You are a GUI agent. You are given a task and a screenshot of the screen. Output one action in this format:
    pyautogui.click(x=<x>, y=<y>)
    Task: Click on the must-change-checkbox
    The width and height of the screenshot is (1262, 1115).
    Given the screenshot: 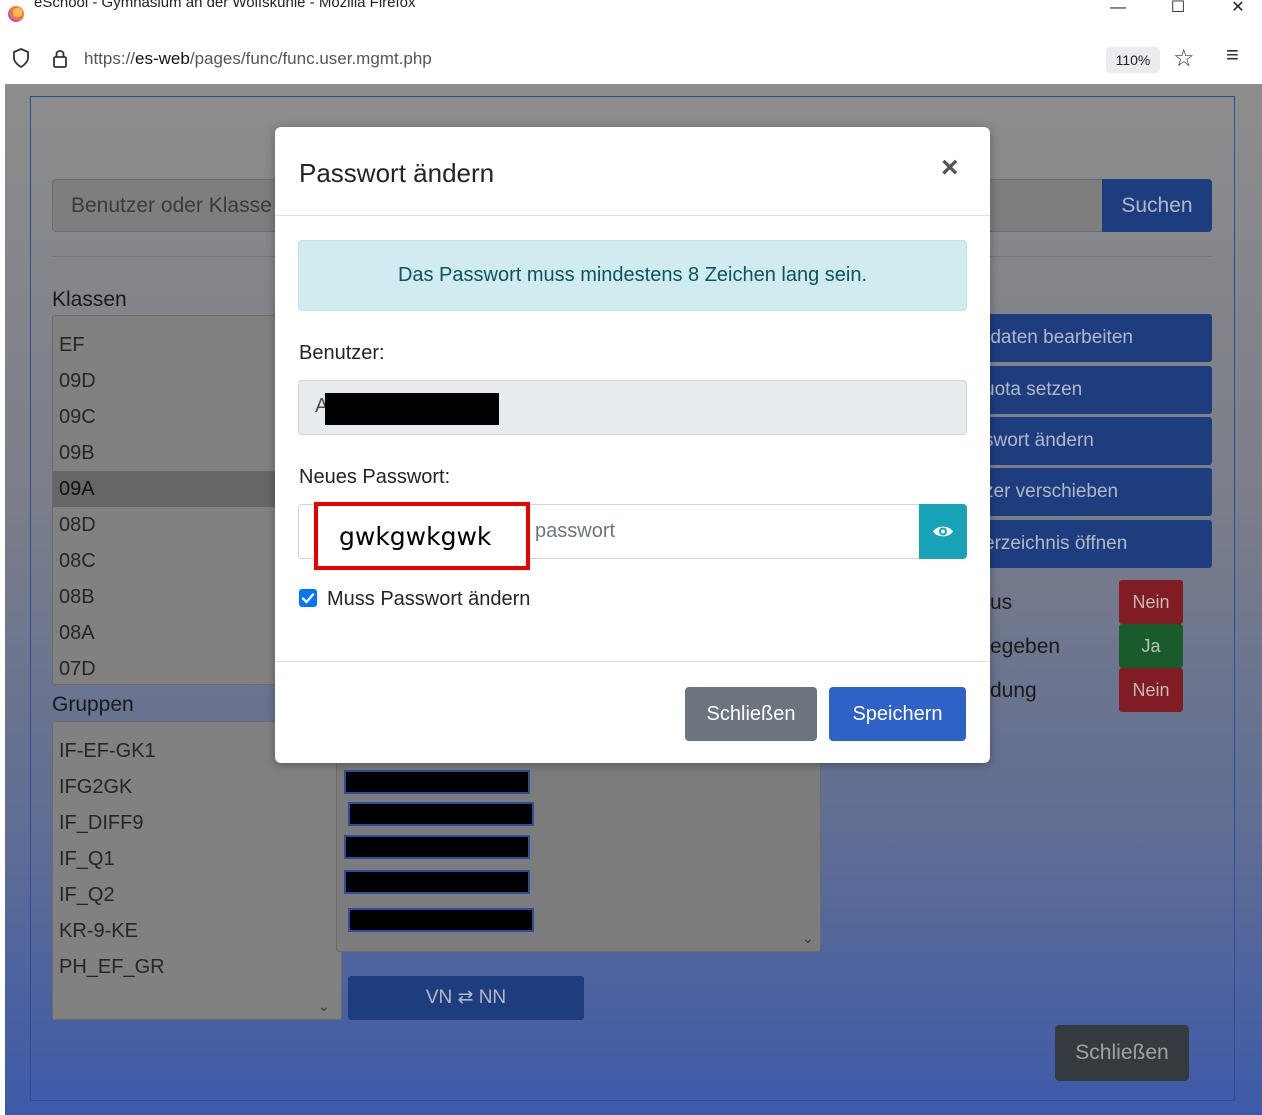 What is the action you would take?
    pyautogui.click(x=308, y=598)
    